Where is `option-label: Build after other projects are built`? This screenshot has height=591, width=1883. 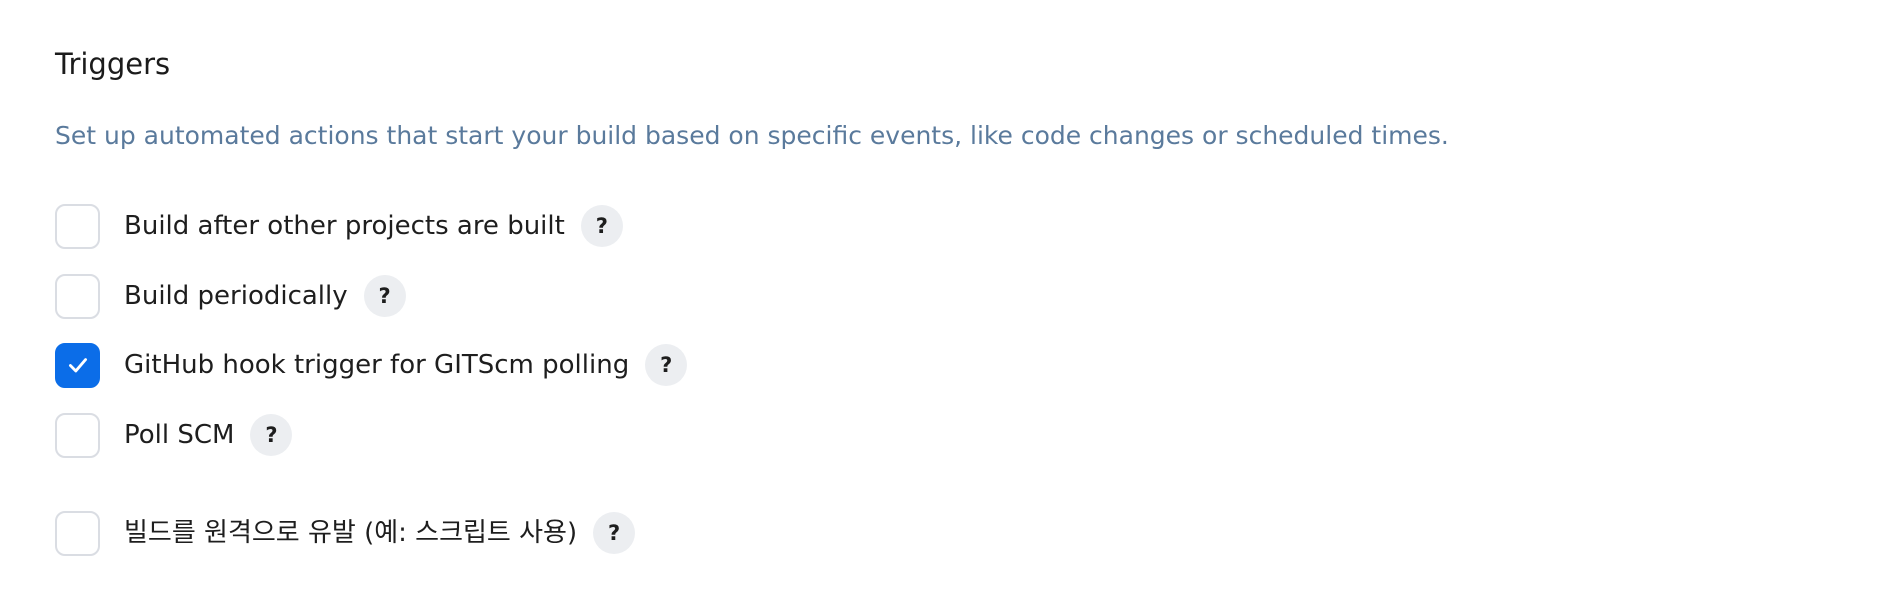 option-label: Build after other projects are built is located at coordinates (344, 226).